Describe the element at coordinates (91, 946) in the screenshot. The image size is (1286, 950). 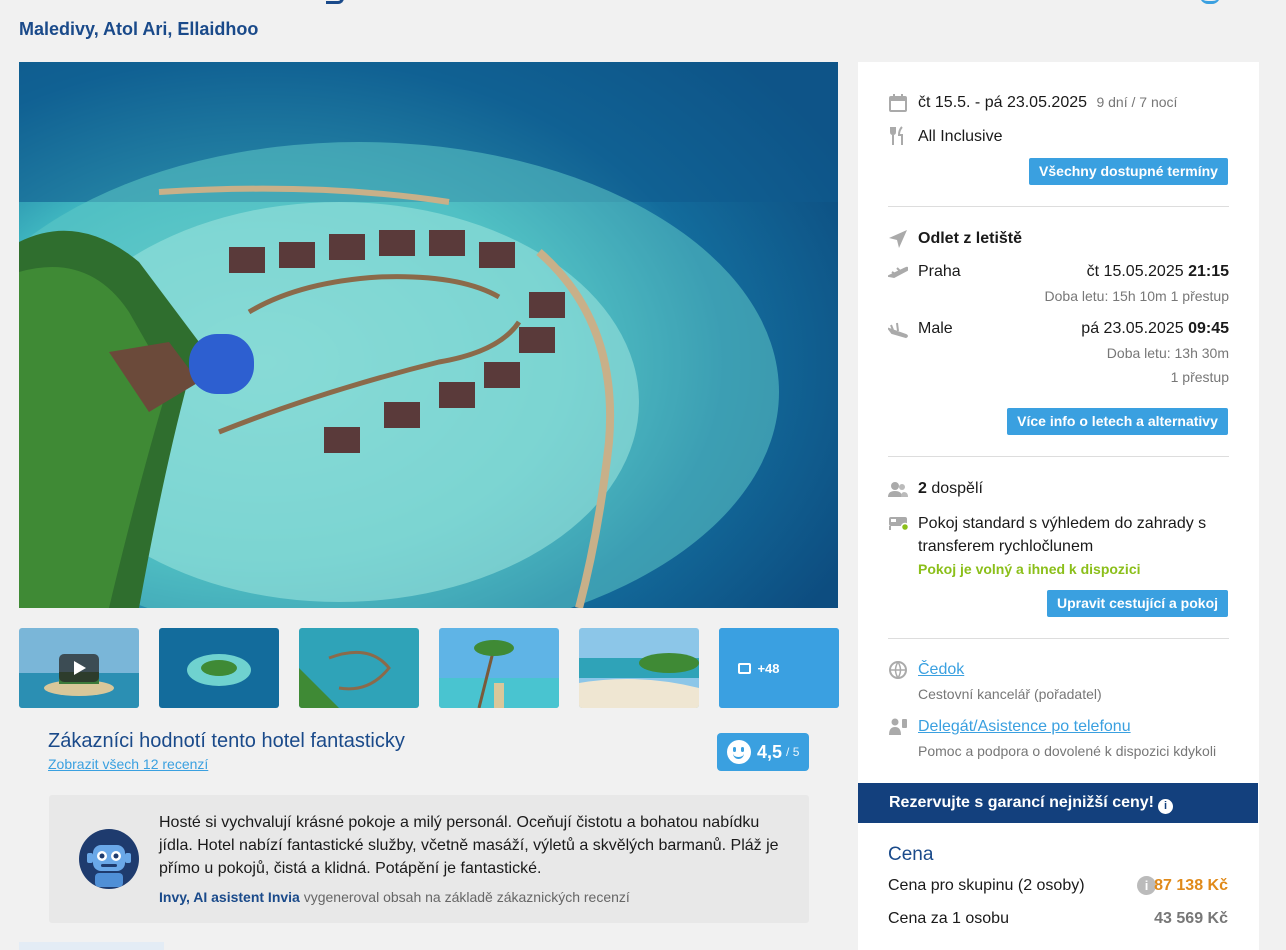
I see `bottom-fragment` at that location.